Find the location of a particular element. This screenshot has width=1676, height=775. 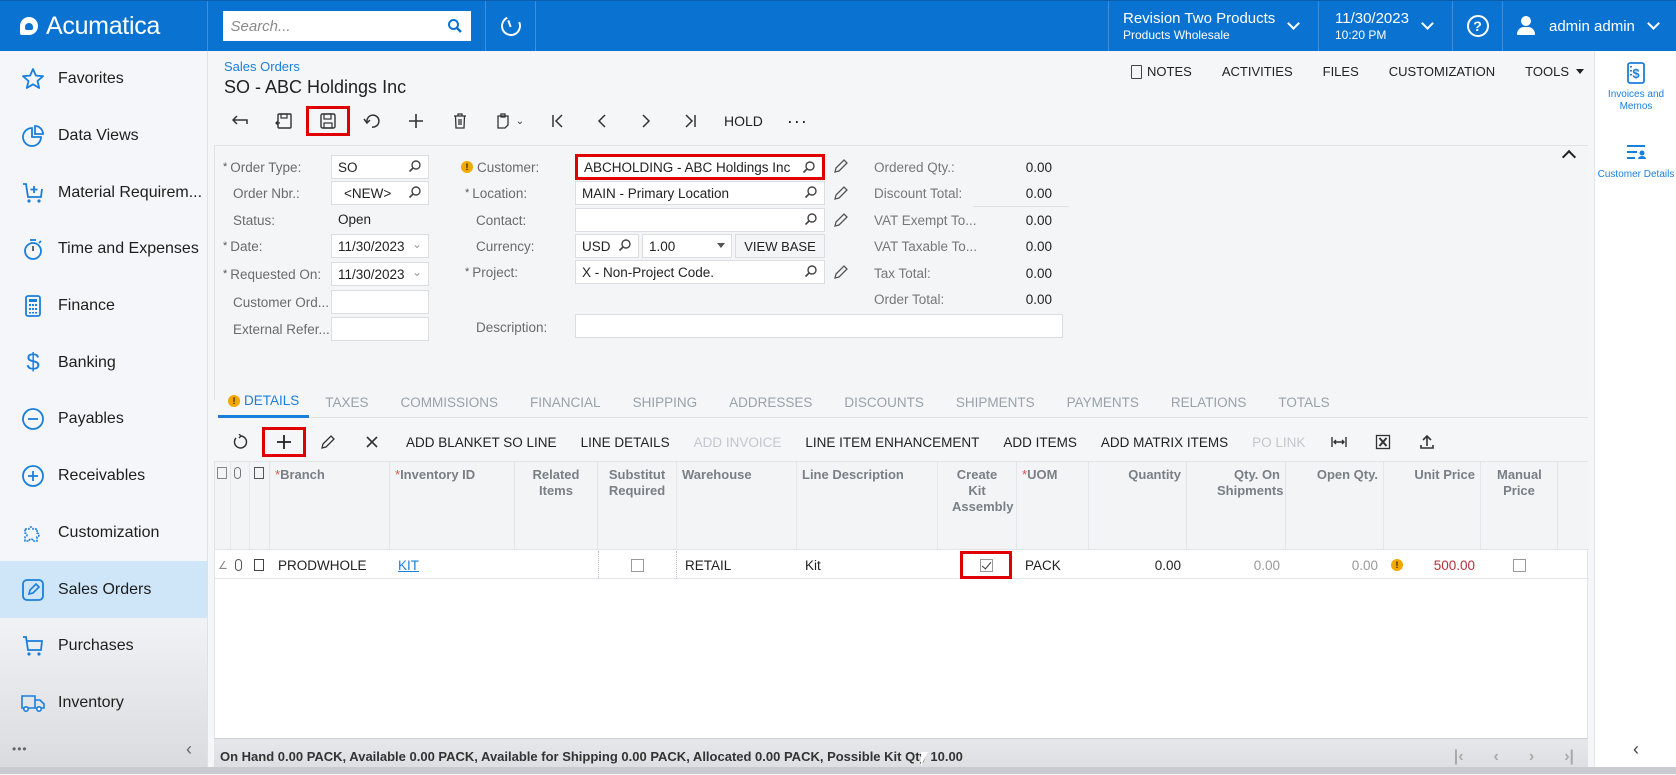

sidebar-item-time-and-expenses: Time and Expenses is located at coordinates (103, 249).